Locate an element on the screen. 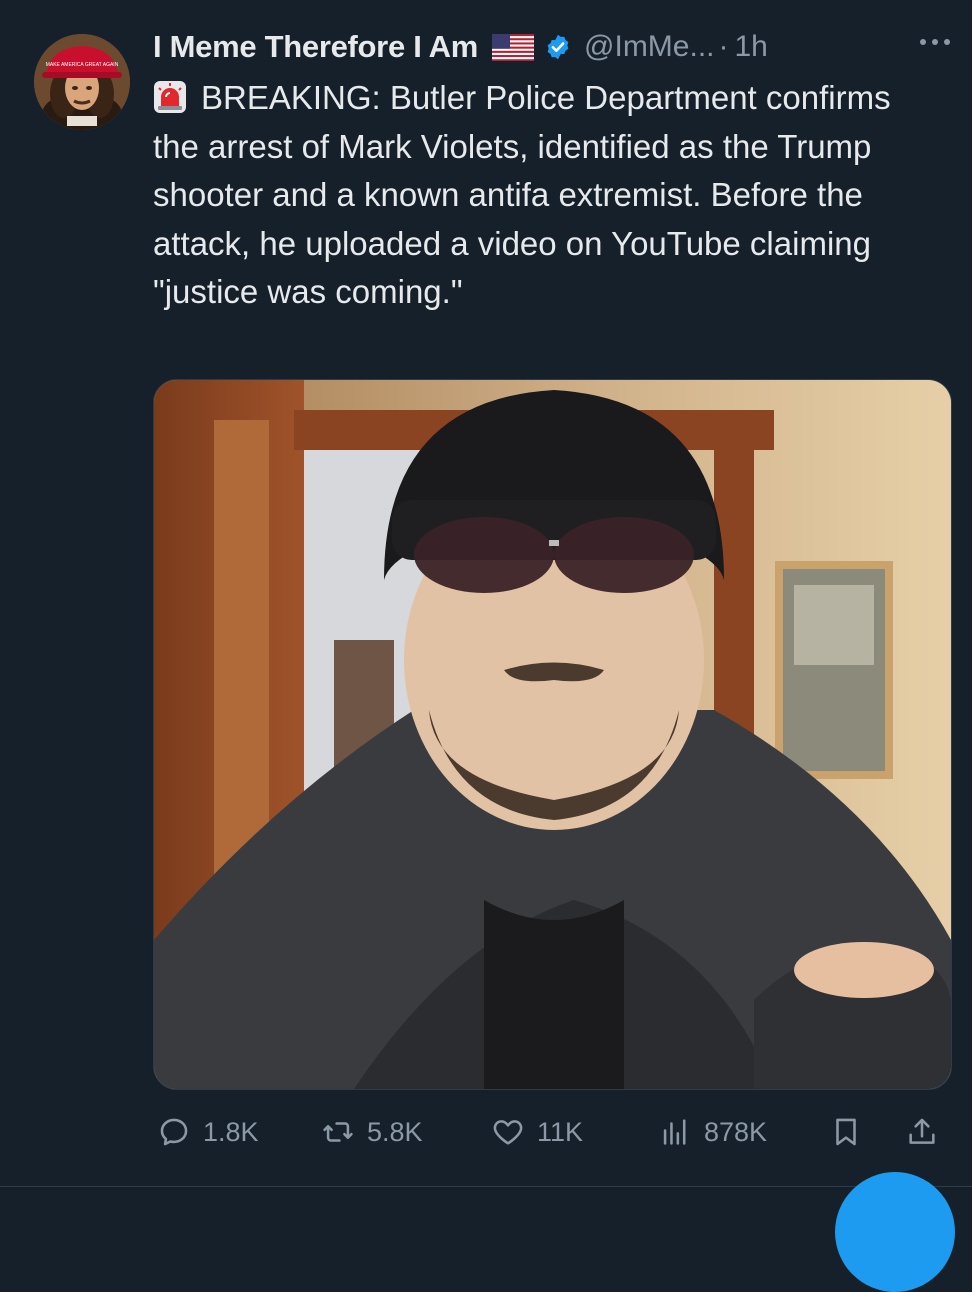 The width and height of the screenshot is (972, 1292). retweet-button: 5.8K is located at coordinates (372, 1132).